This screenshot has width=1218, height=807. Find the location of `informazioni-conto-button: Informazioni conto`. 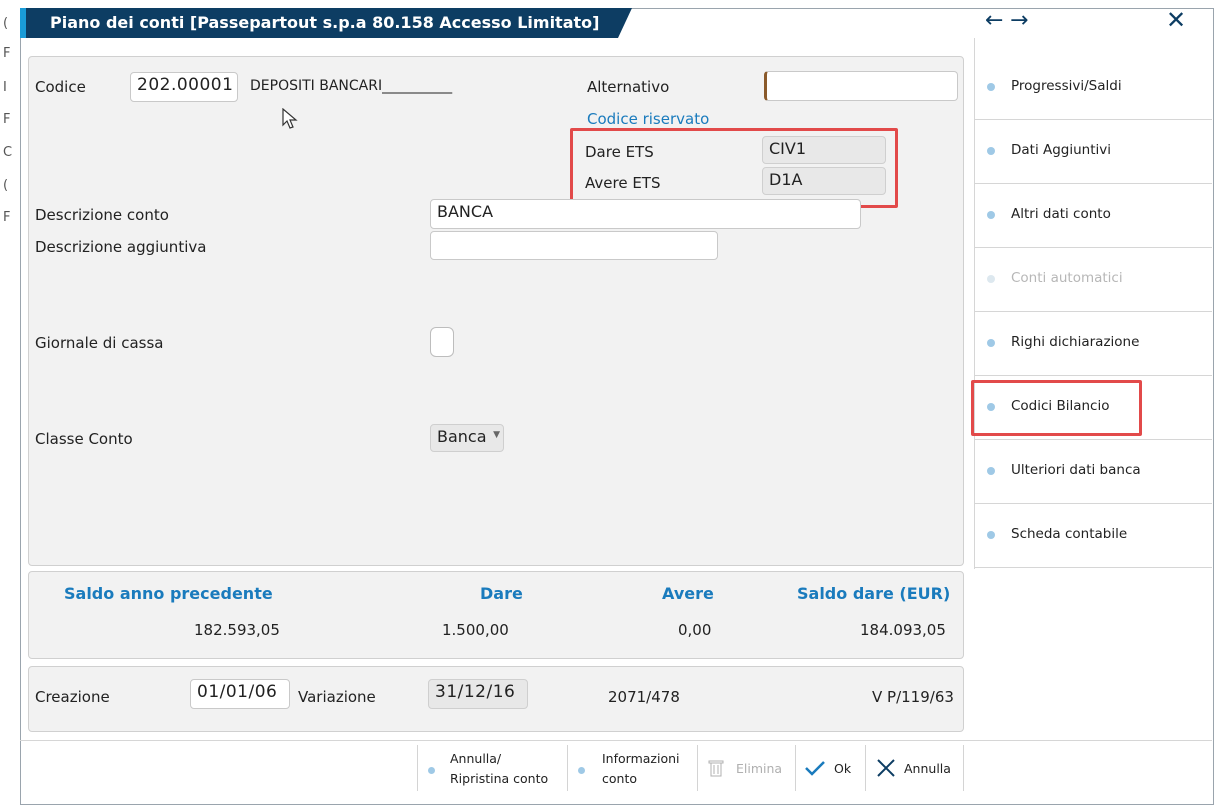

informazioni-conto-button: Informazioni conto is located at coordinates (632, 768).